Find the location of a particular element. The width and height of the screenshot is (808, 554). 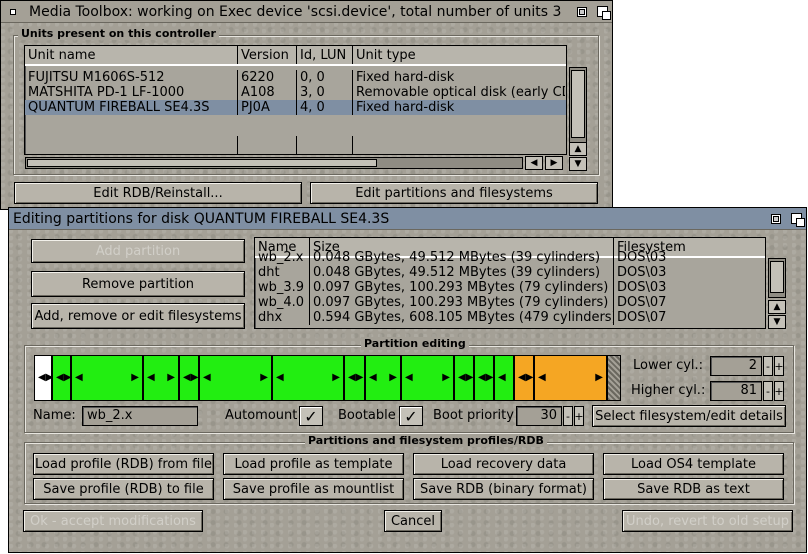

units-list-header: Unit name Version Id, LUN Unit type is located at coordinates (295, 56).